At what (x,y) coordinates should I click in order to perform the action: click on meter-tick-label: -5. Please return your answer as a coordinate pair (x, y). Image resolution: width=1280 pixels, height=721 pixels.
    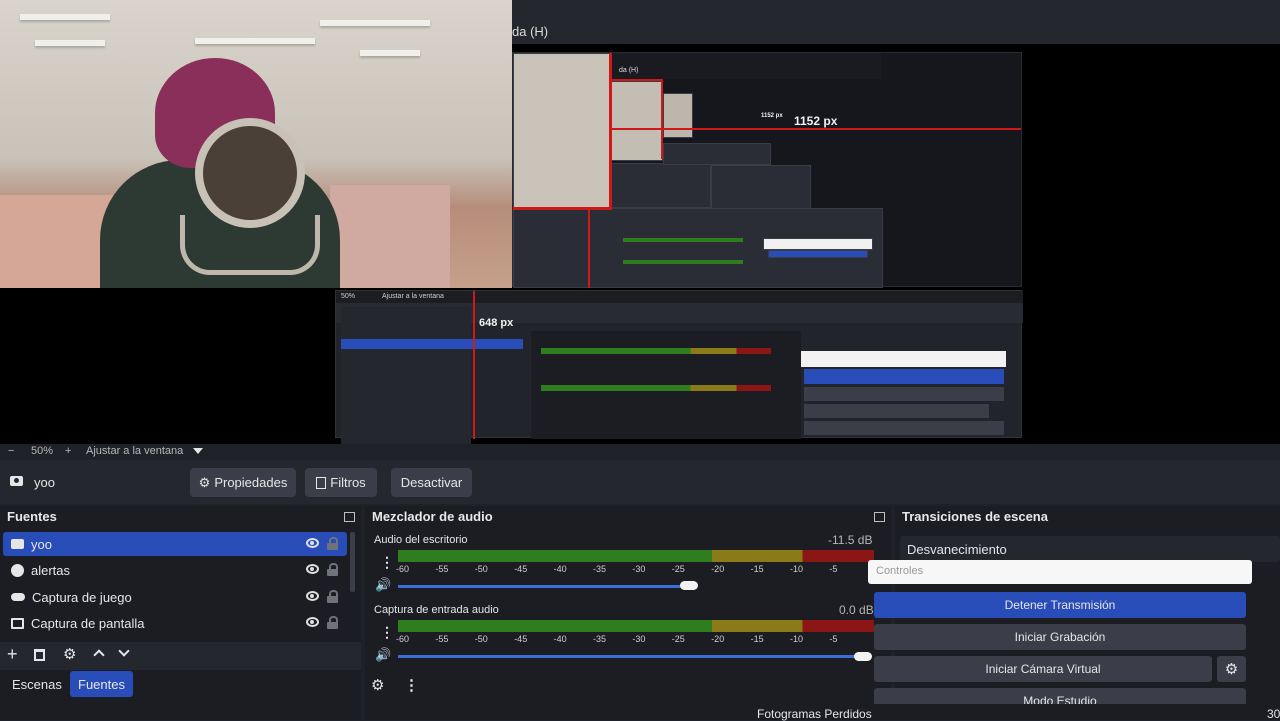
    Looking at the image, I should click on (833, 569).